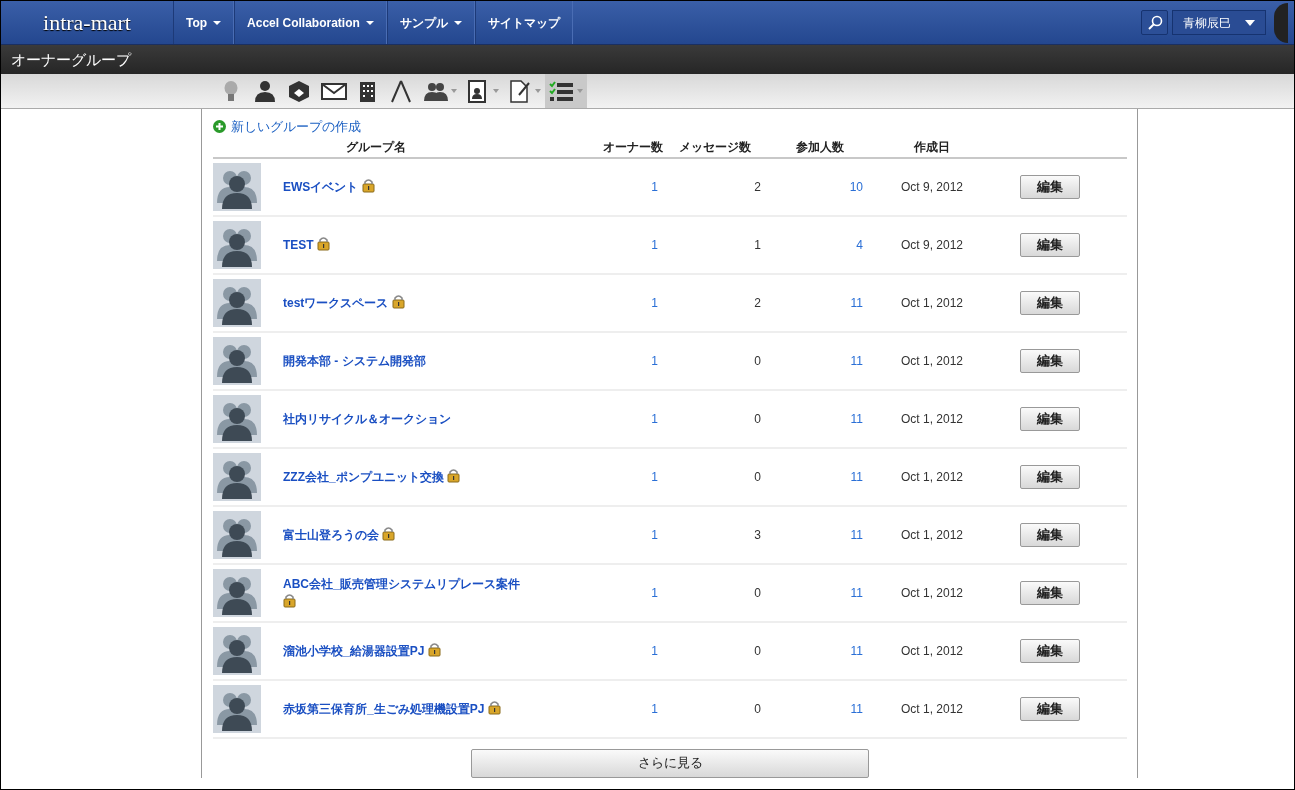 The image size is (1295, 790). What do you see at coordinates (362, 650) in the screenshot?
I see `group-name-link: 溜池小学校_給湯器設置PJ` at bounding box center [362, 650].